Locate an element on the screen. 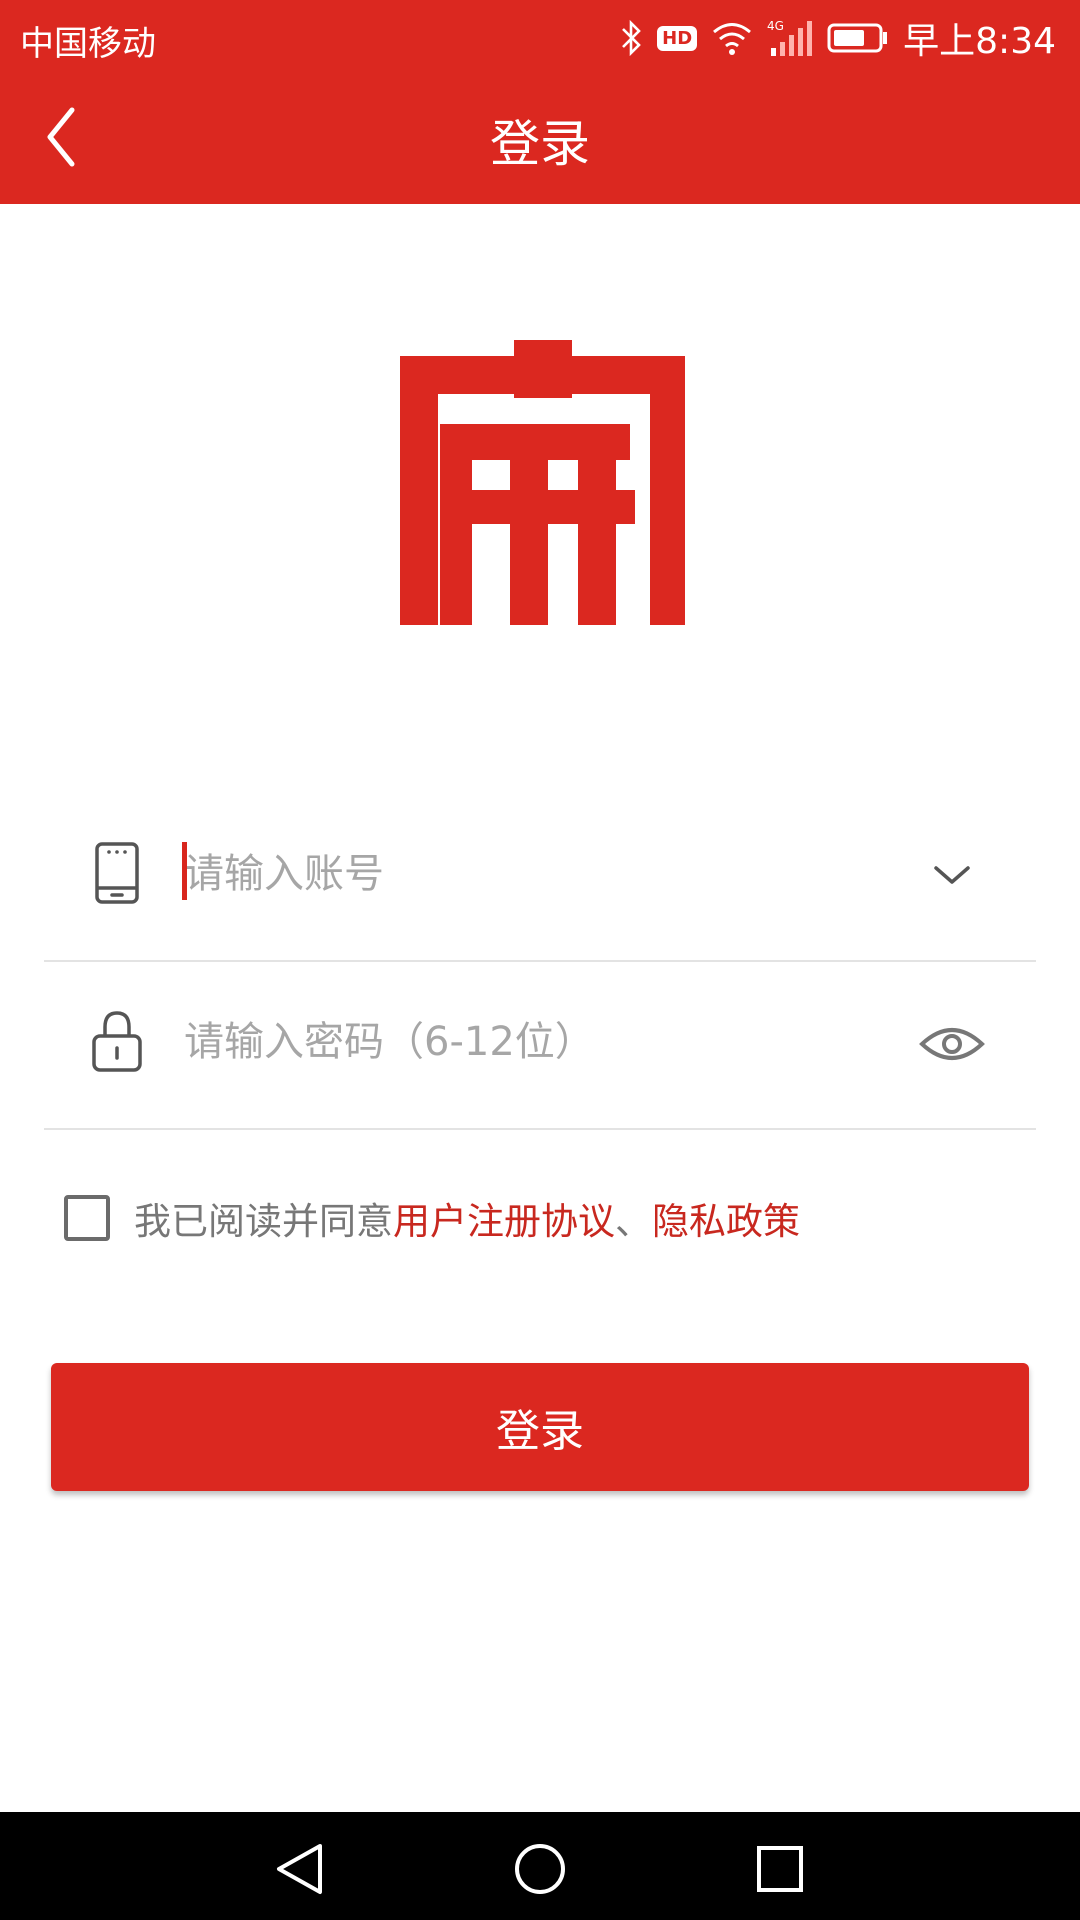  carrier-label: 中国移动 is located at coordinates (88, 44).